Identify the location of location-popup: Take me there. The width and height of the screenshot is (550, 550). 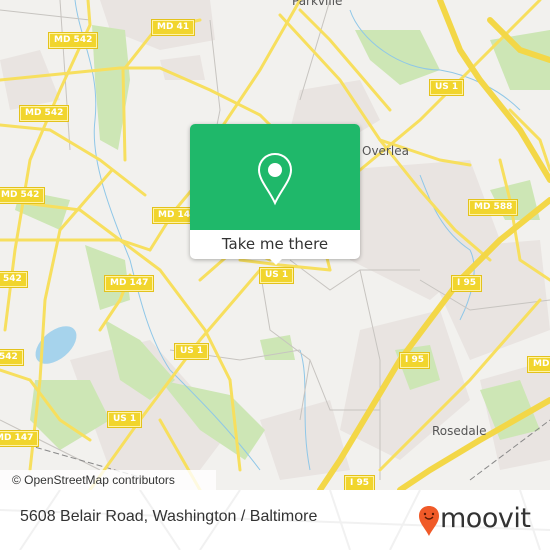
(275, 194).